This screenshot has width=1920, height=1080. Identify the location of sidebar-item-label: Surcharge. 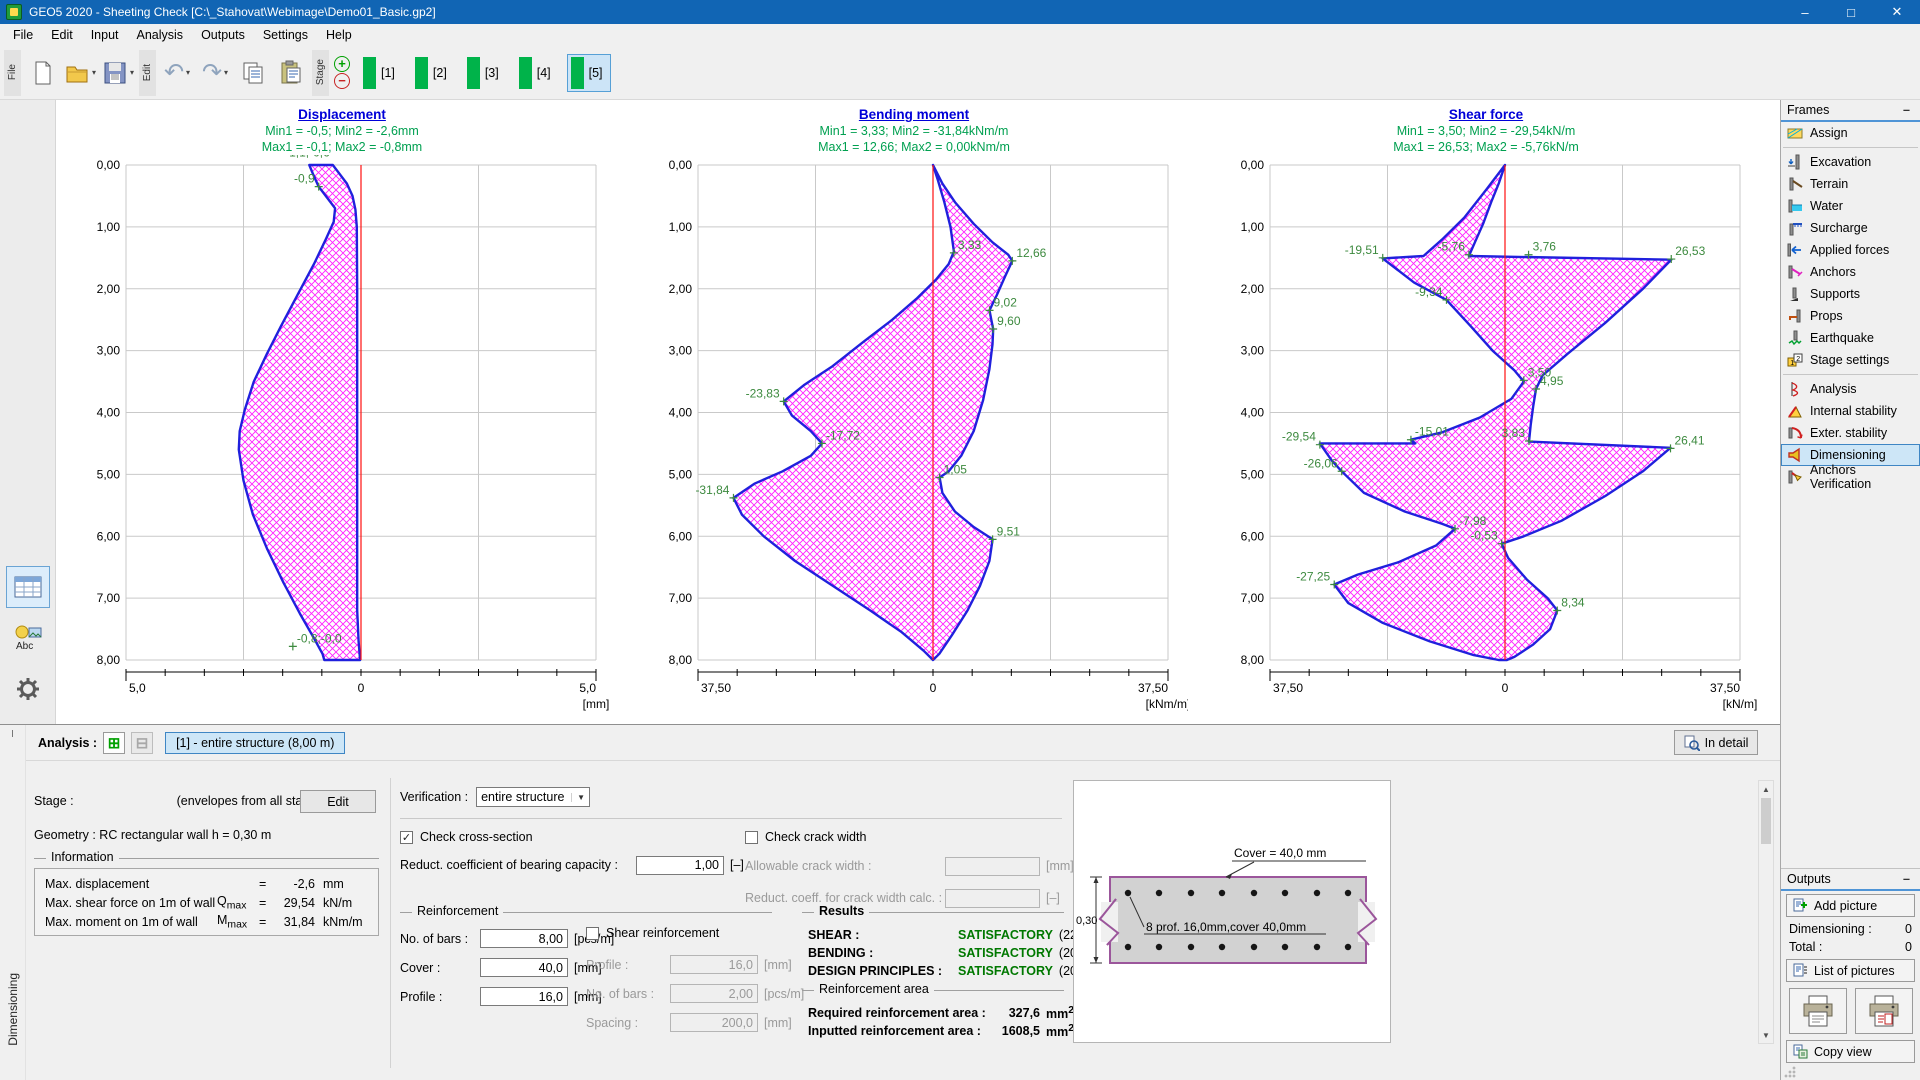
(1839, 228).